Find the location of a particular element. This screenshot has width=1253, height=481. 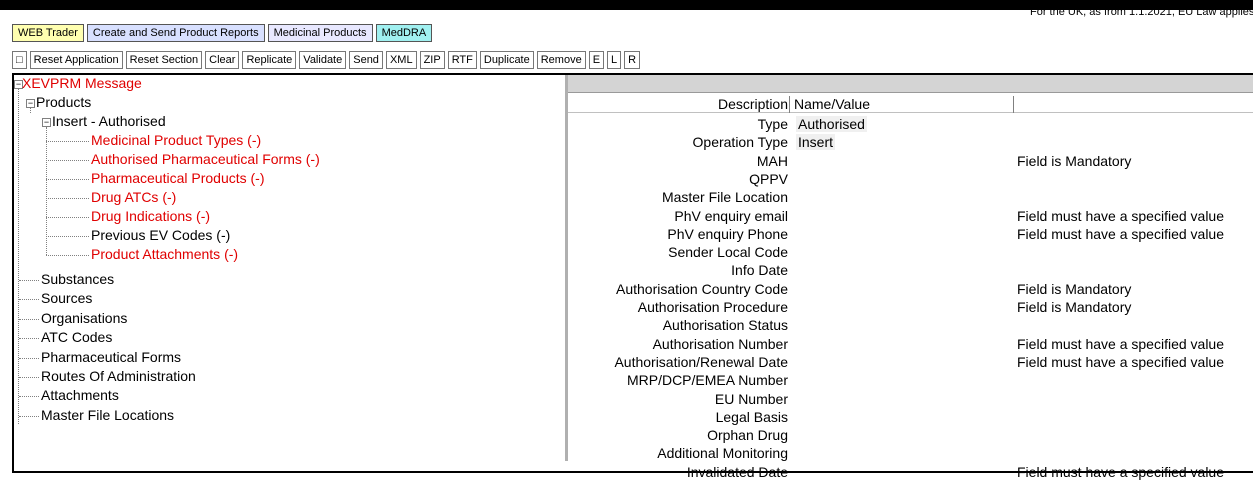

clear-button: Clear is located at coordinates (222, 60).